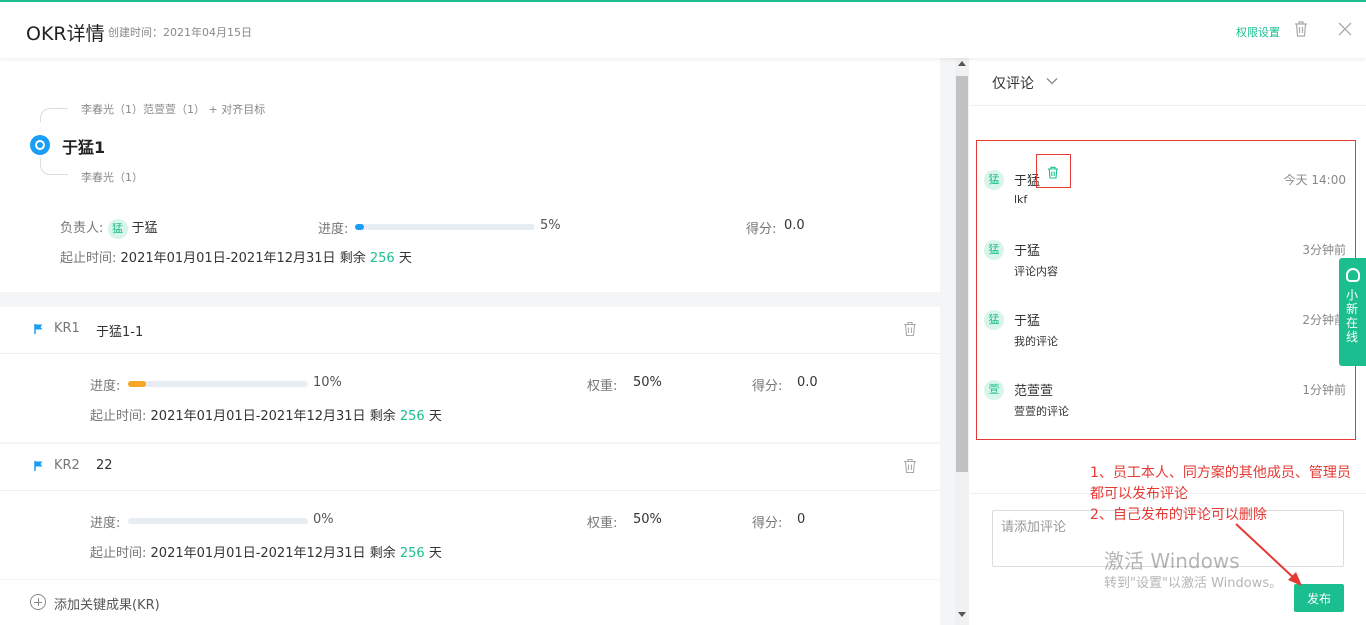 Image resolution: width=1366 pixels, height=625 pixels. I want to click on objective-icon, so click(40, 145).